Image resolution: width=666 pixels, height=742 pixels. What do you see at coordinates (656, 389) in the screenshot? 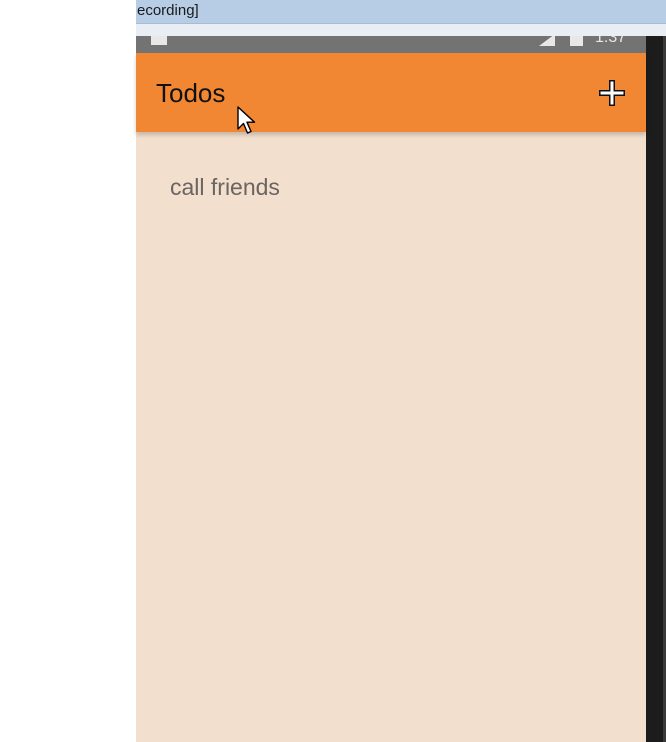
I see `device-frame-edge` at bounding box center [656, 389].